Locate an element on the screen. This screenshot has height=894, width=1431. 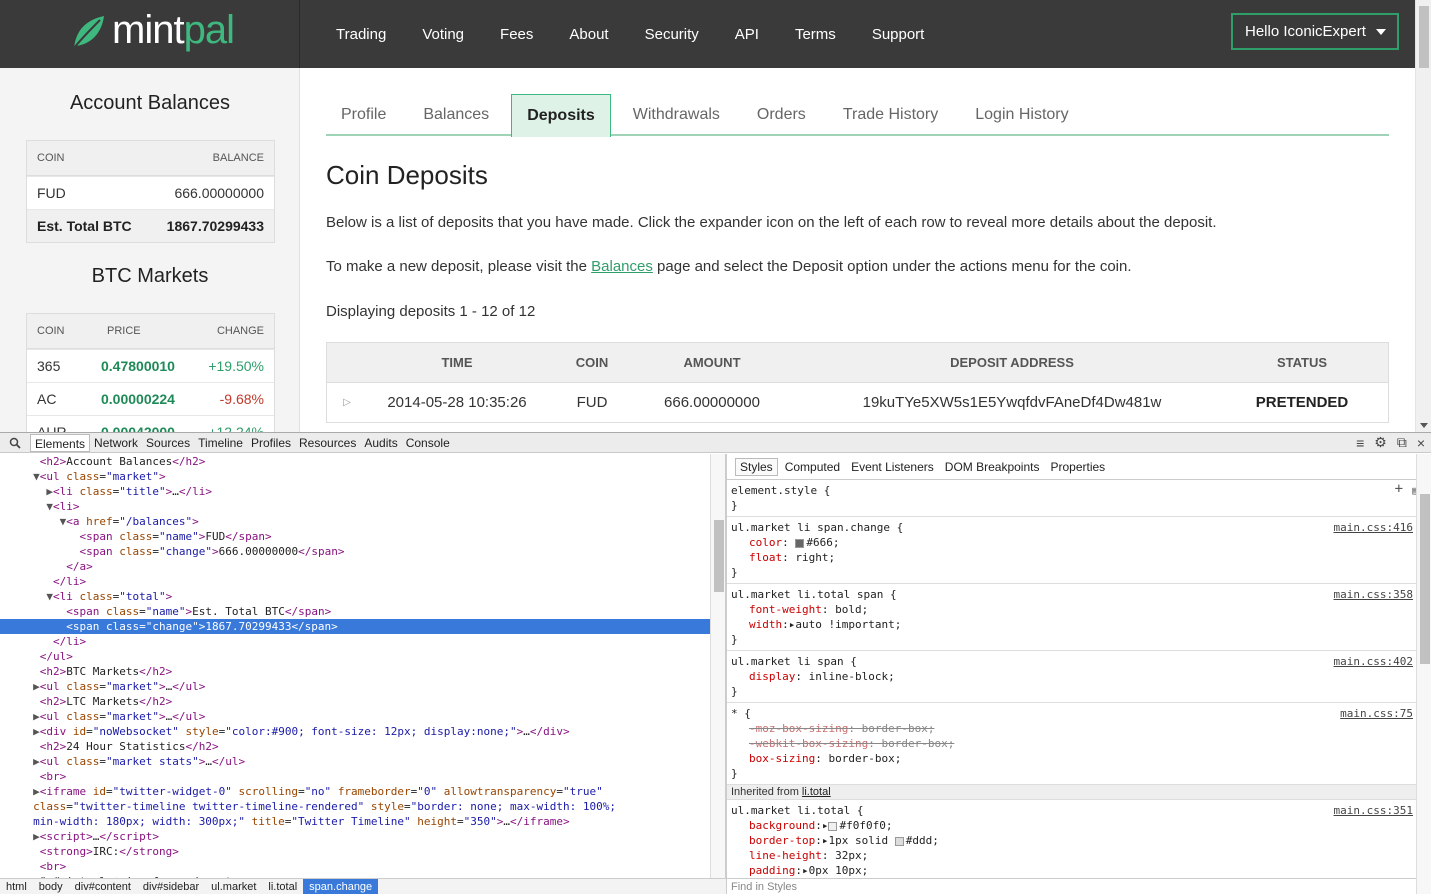
rule-source-link: main.css:402 is located at coordinates (1373, 661).